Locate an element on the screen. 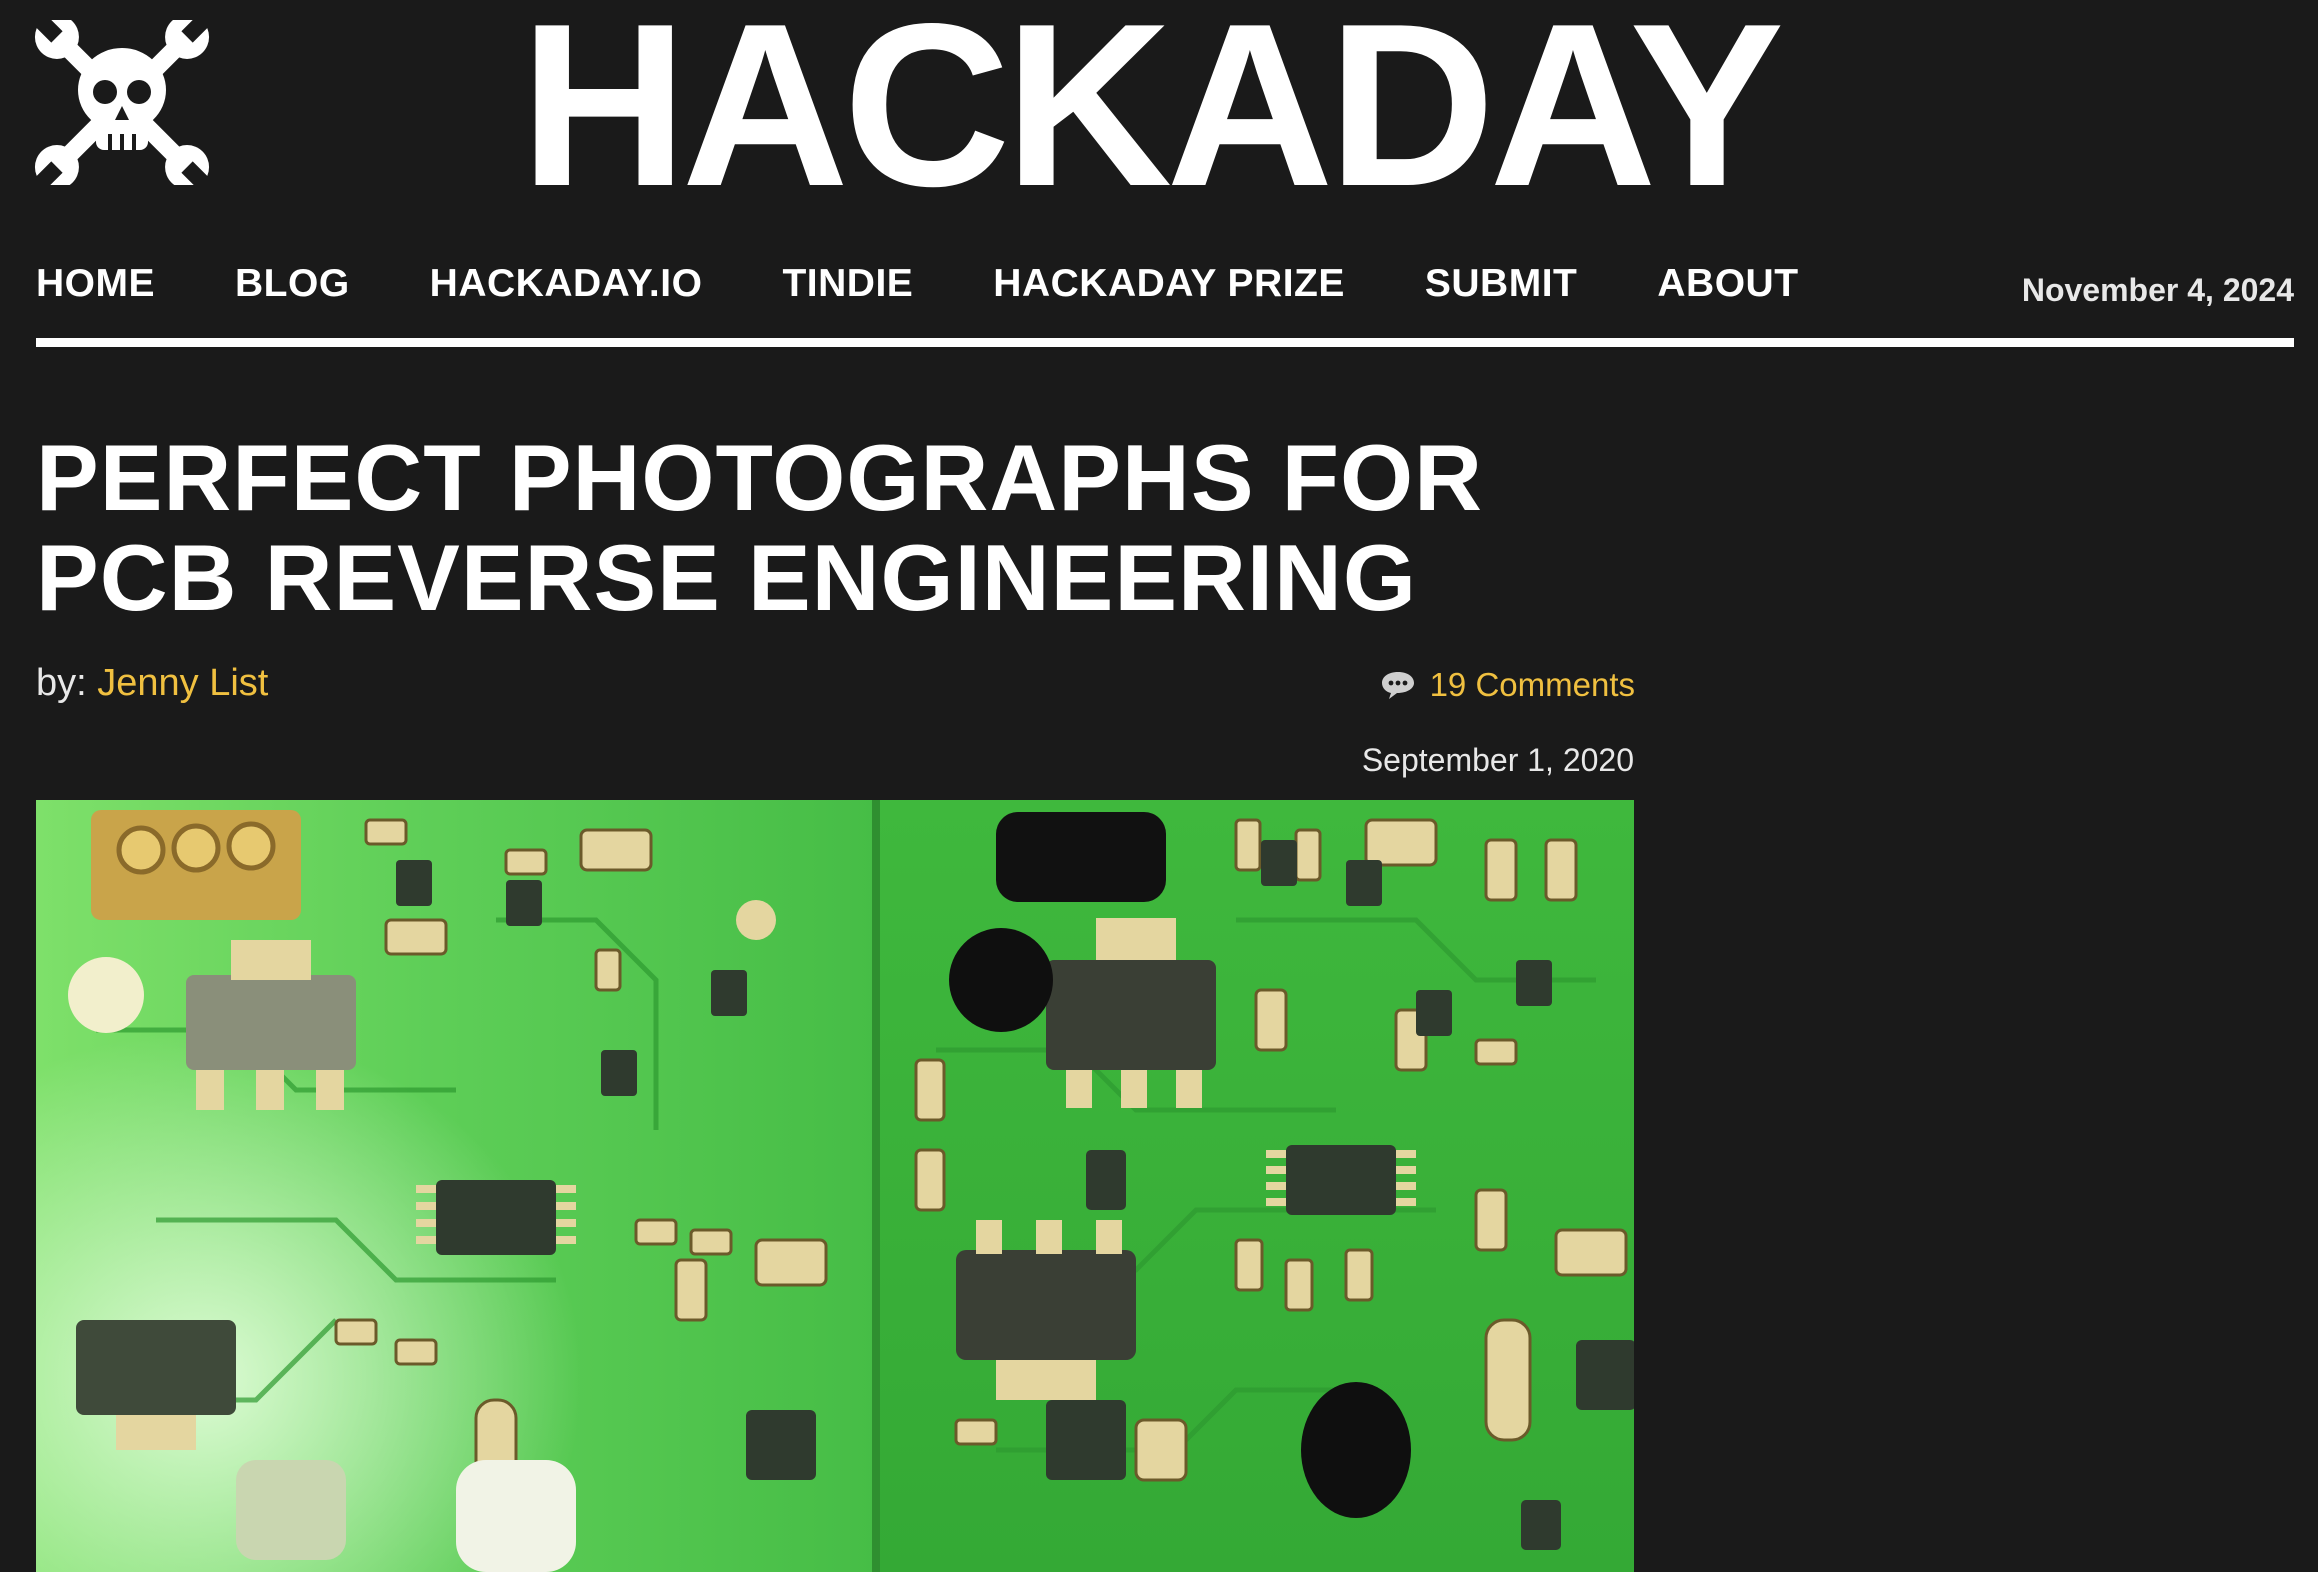 The height and width of the screenshot is (1572, 2318). nav-submit: SUBMIT is located at coordinates (1501, 284).